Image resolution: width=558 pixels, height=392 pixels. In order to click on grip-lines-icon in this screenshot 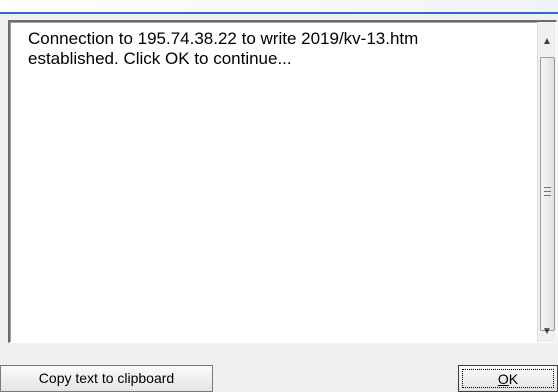, I will do `click(547, 191)`.